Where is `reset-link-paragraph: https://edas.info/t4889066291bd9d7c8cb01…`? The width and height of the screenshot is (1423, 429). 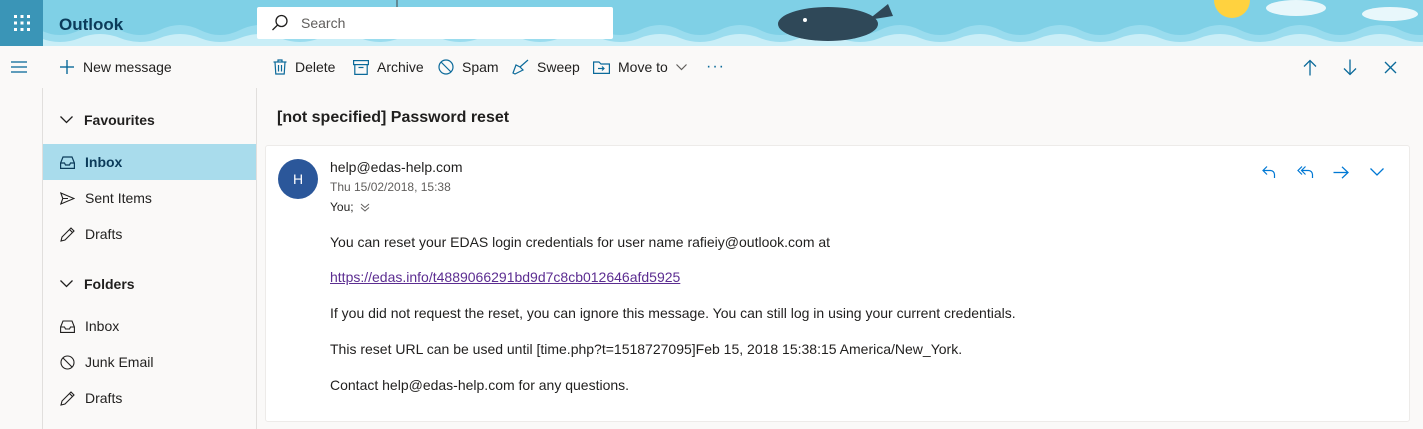
reset-link-paragraph: https://edas.info/t4889066291bd9d7c8cb01… is located at coordinates (505, 277).